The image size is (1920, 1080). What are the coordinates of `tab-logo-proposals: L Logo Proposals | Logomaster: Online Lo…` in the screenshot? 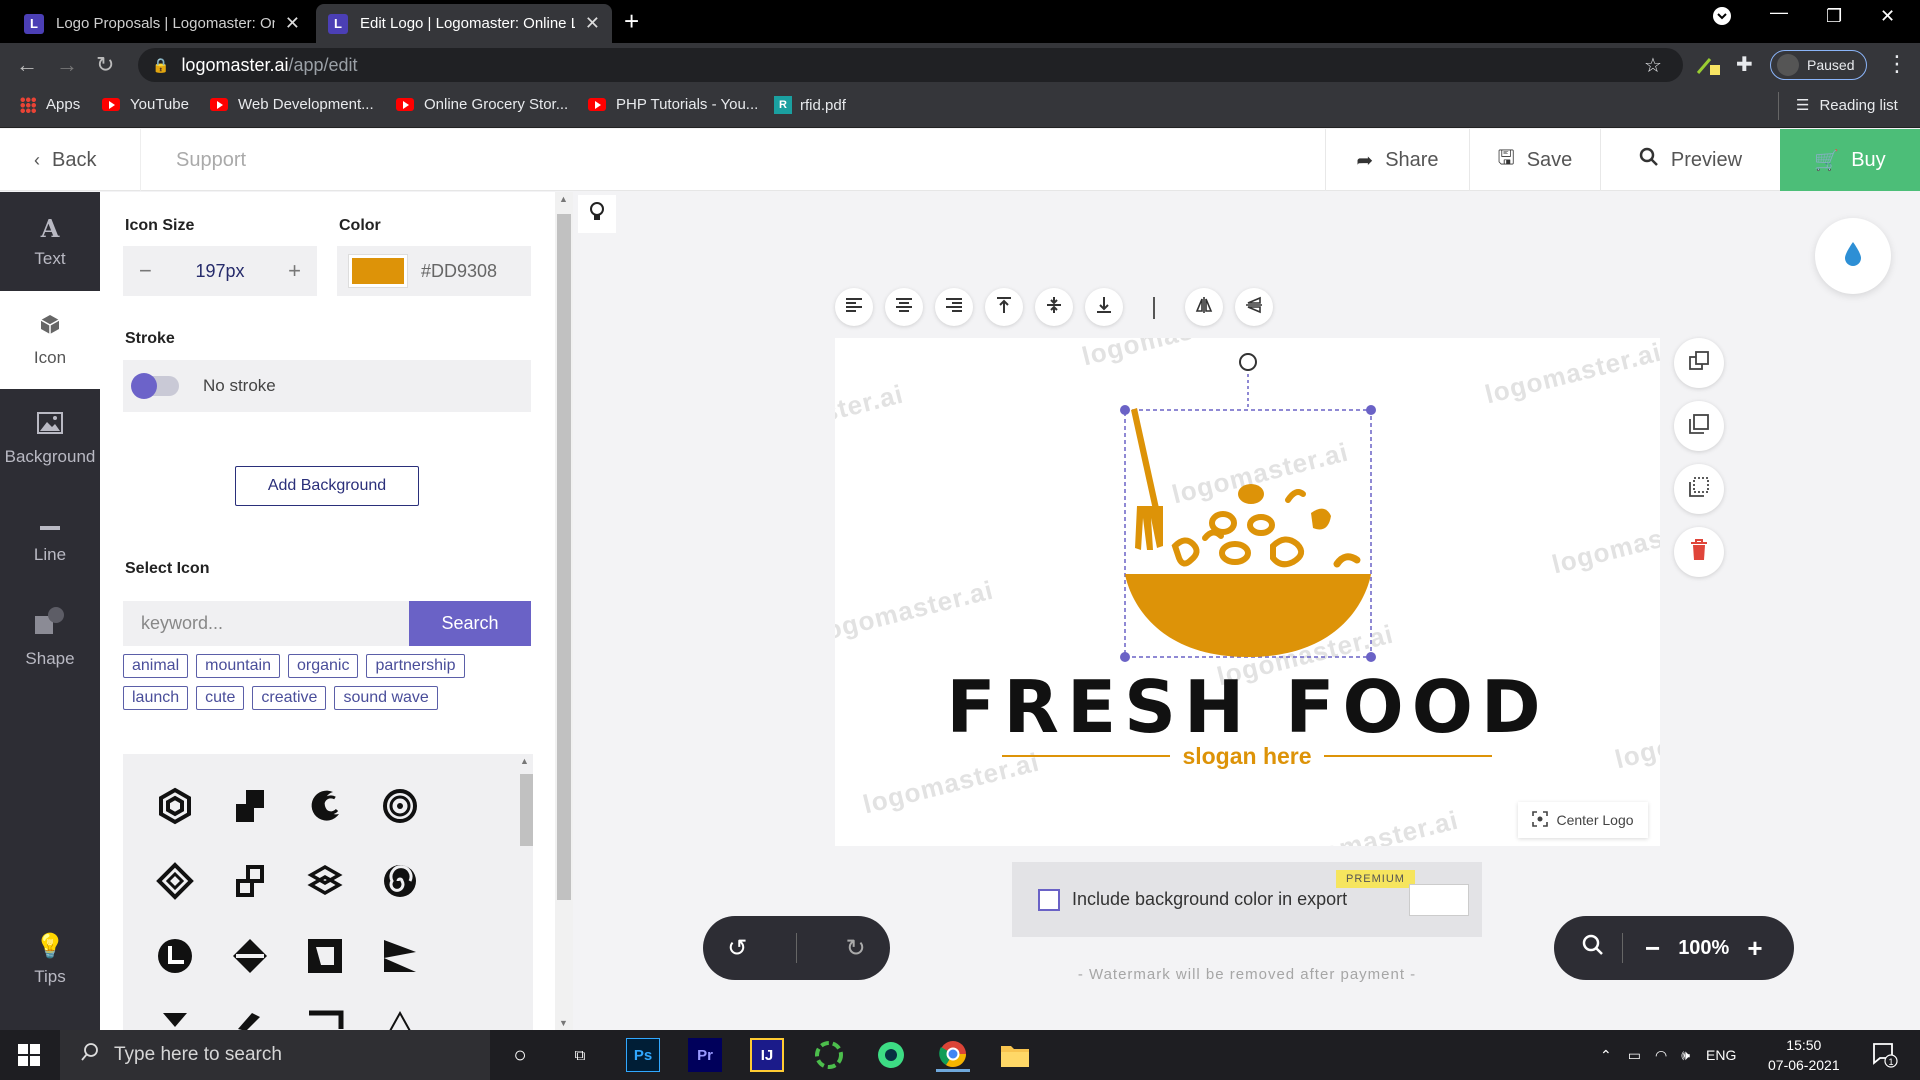 It's located at (162, 23).